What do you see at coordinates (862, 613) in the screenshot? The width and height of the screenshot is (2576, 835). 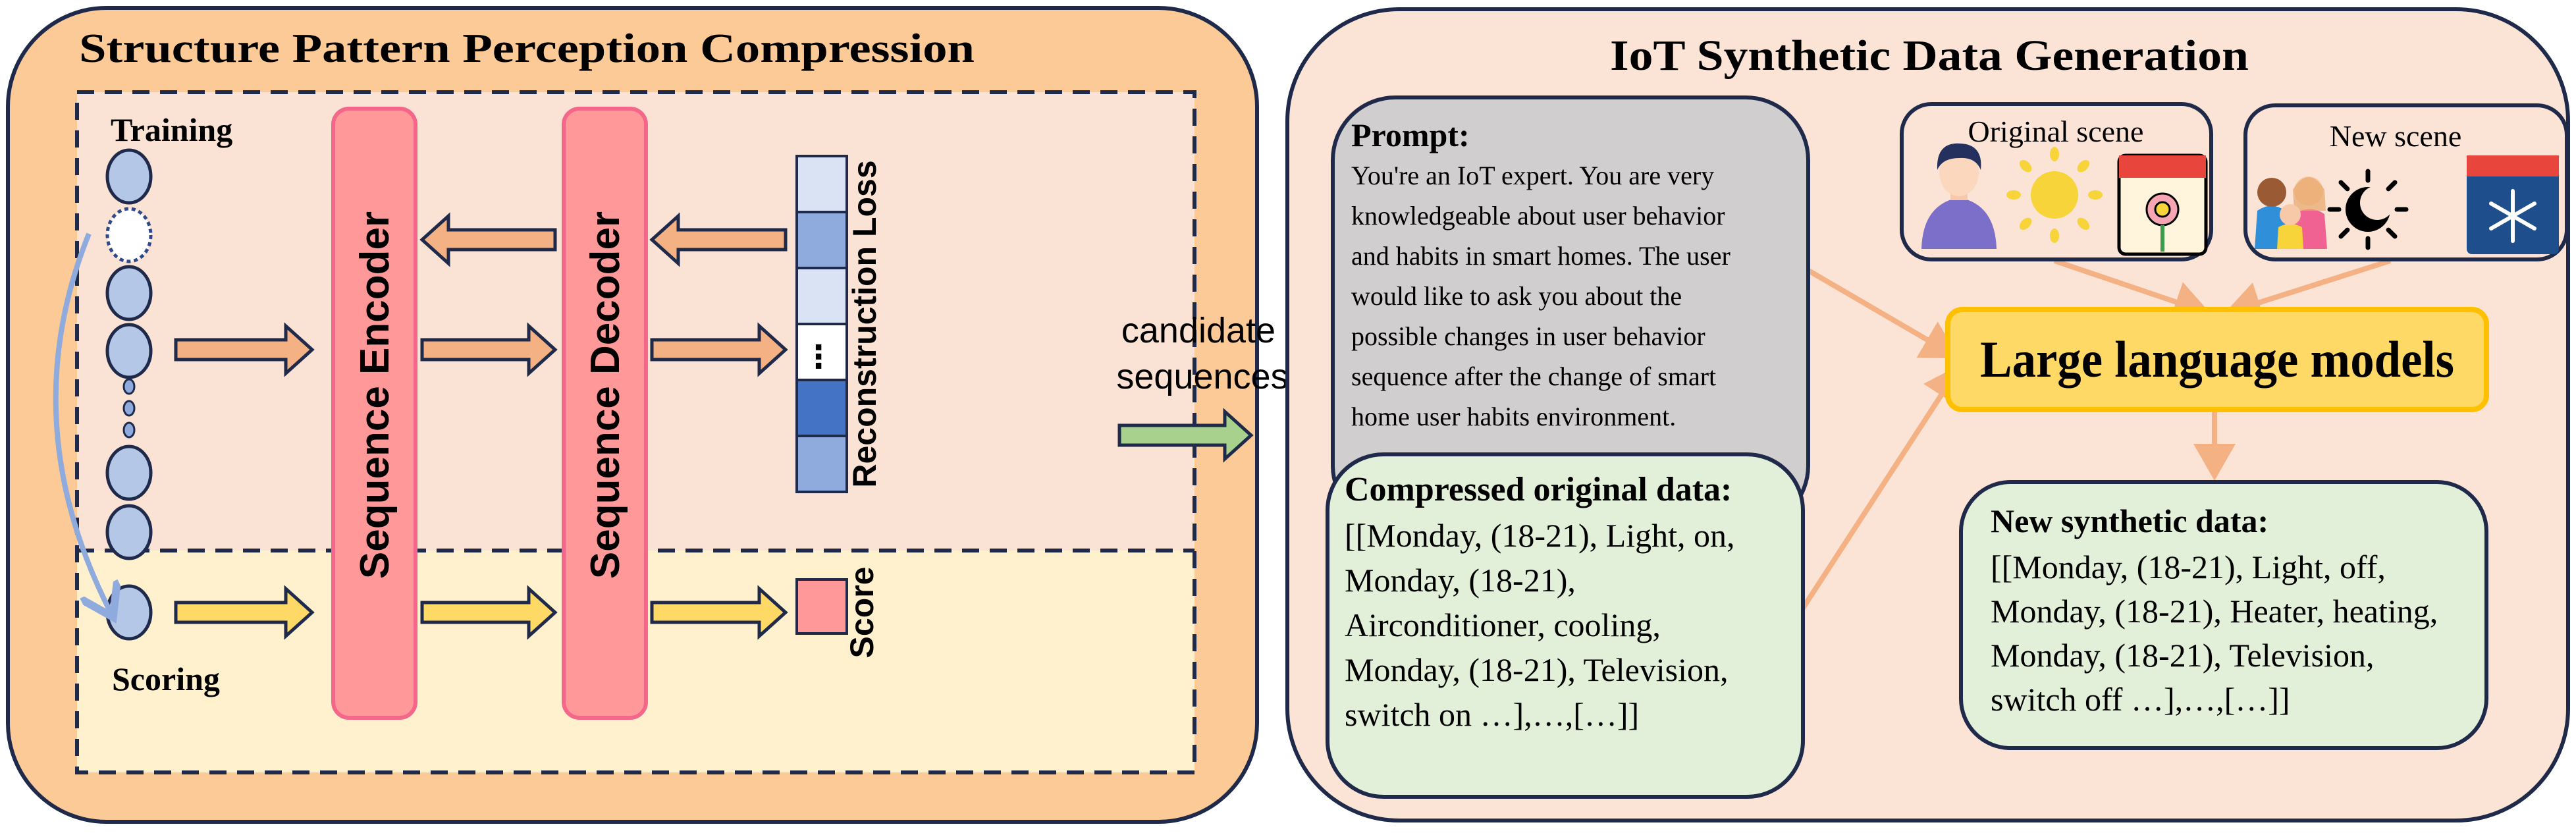 I see `score-label: Score` at bounding box center [862, 613].